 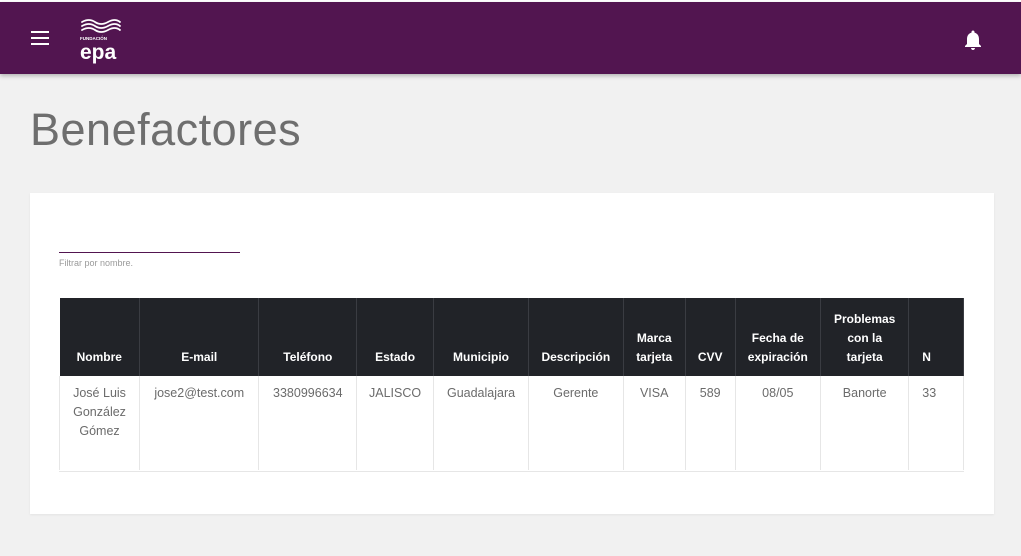 I want to click on logo: FUNDACIÓN epa, so click(x=100, y=41).